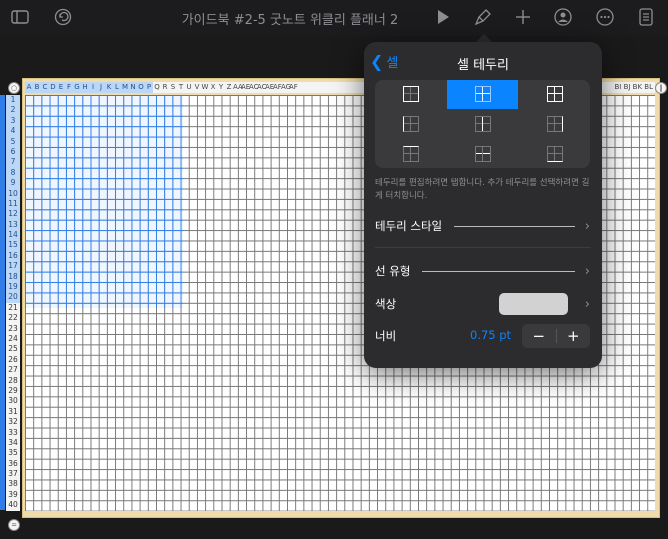 This screenshot has height=539, width=668. Describe the element at coordinates (554, 124) in the screenshot. I see `border-option-right` at that location.